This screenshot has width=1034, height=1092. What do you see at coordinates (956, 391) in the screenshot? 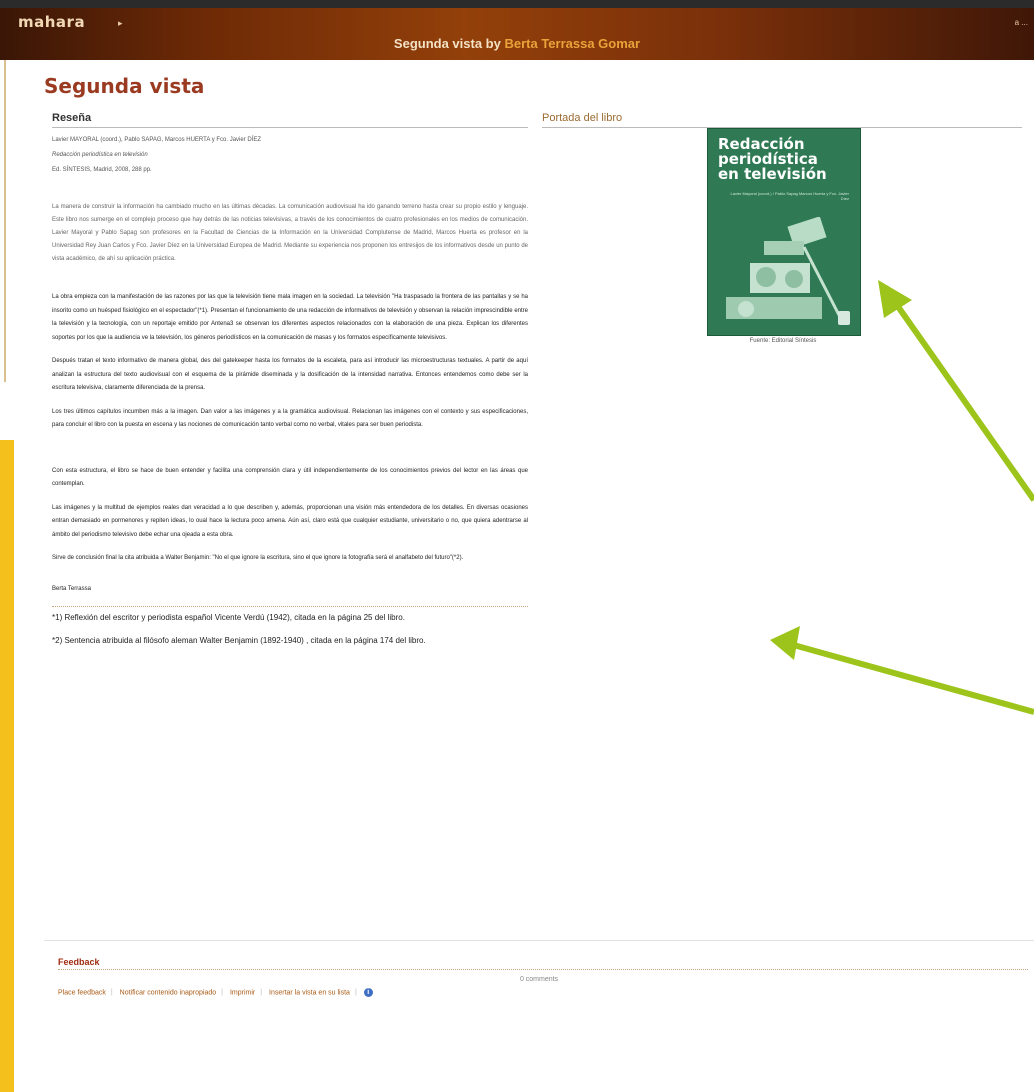
I see `arrow-to-cover` at bounding box center [956, 391].